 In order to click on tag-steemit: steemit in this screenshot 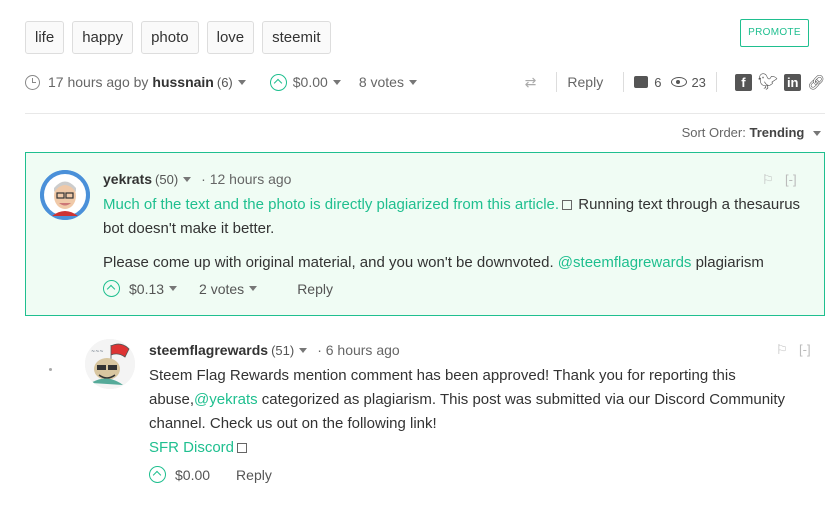, I will do `click(296, 37)`.